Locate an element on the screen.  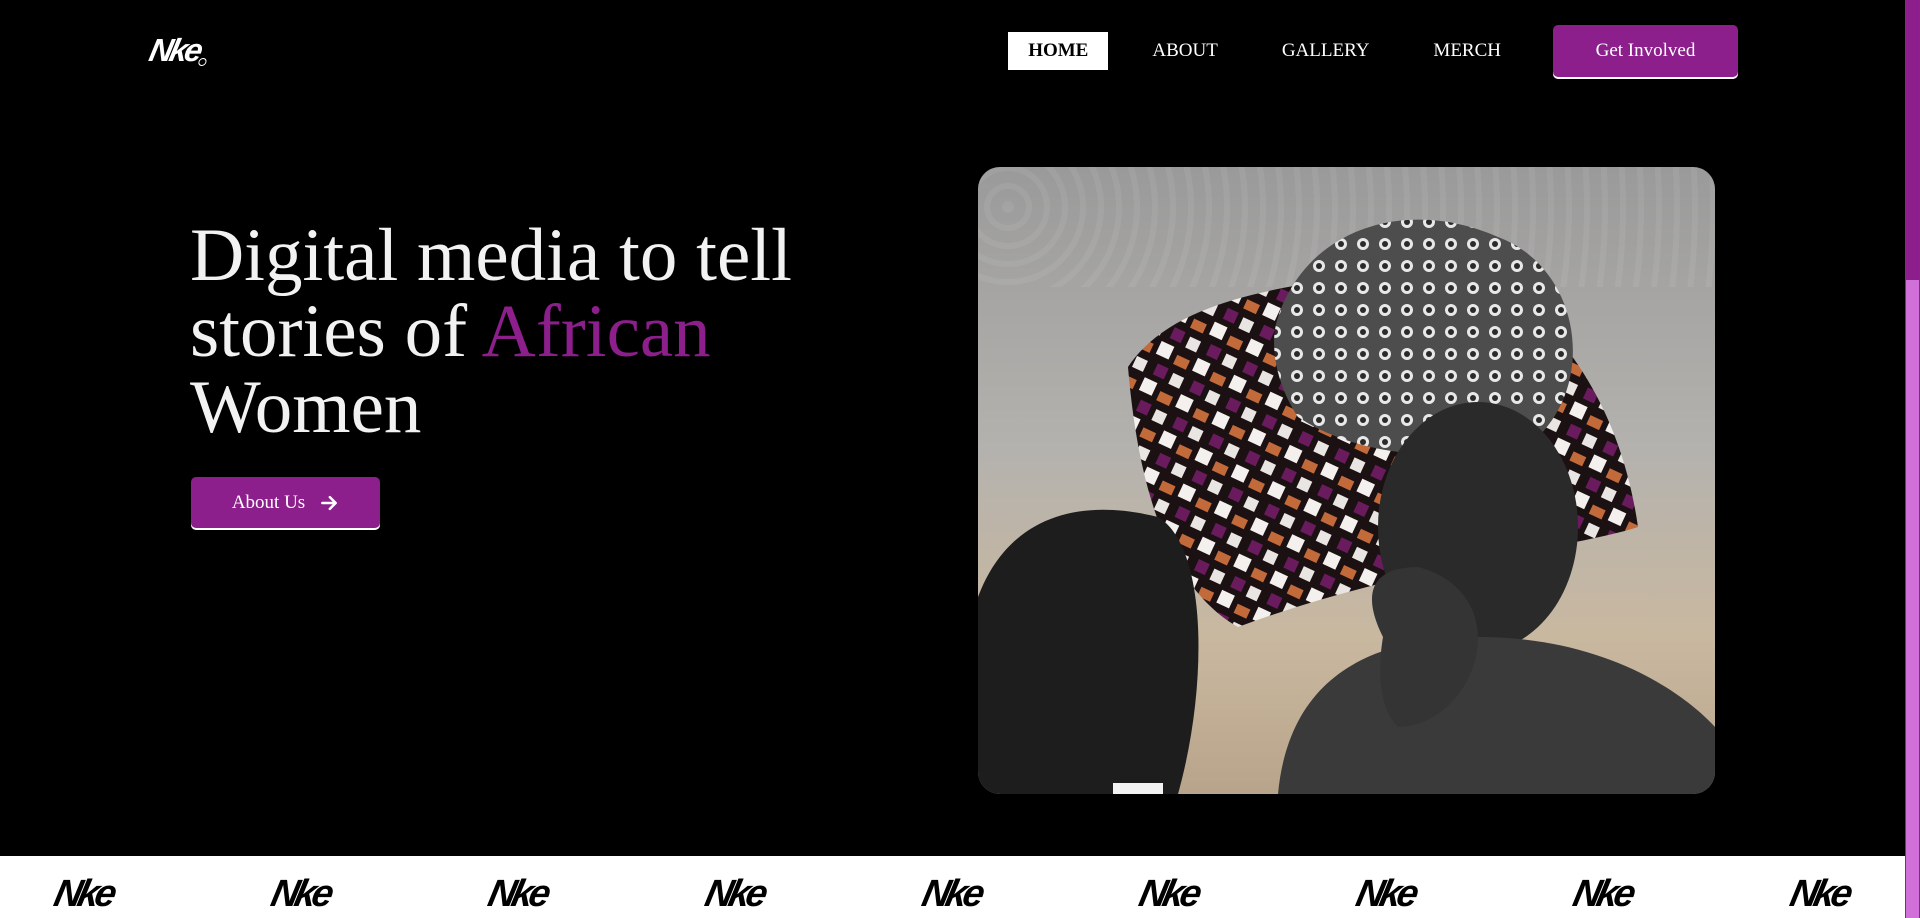
hero-title-accent: African is located at coordinates (596, 331).